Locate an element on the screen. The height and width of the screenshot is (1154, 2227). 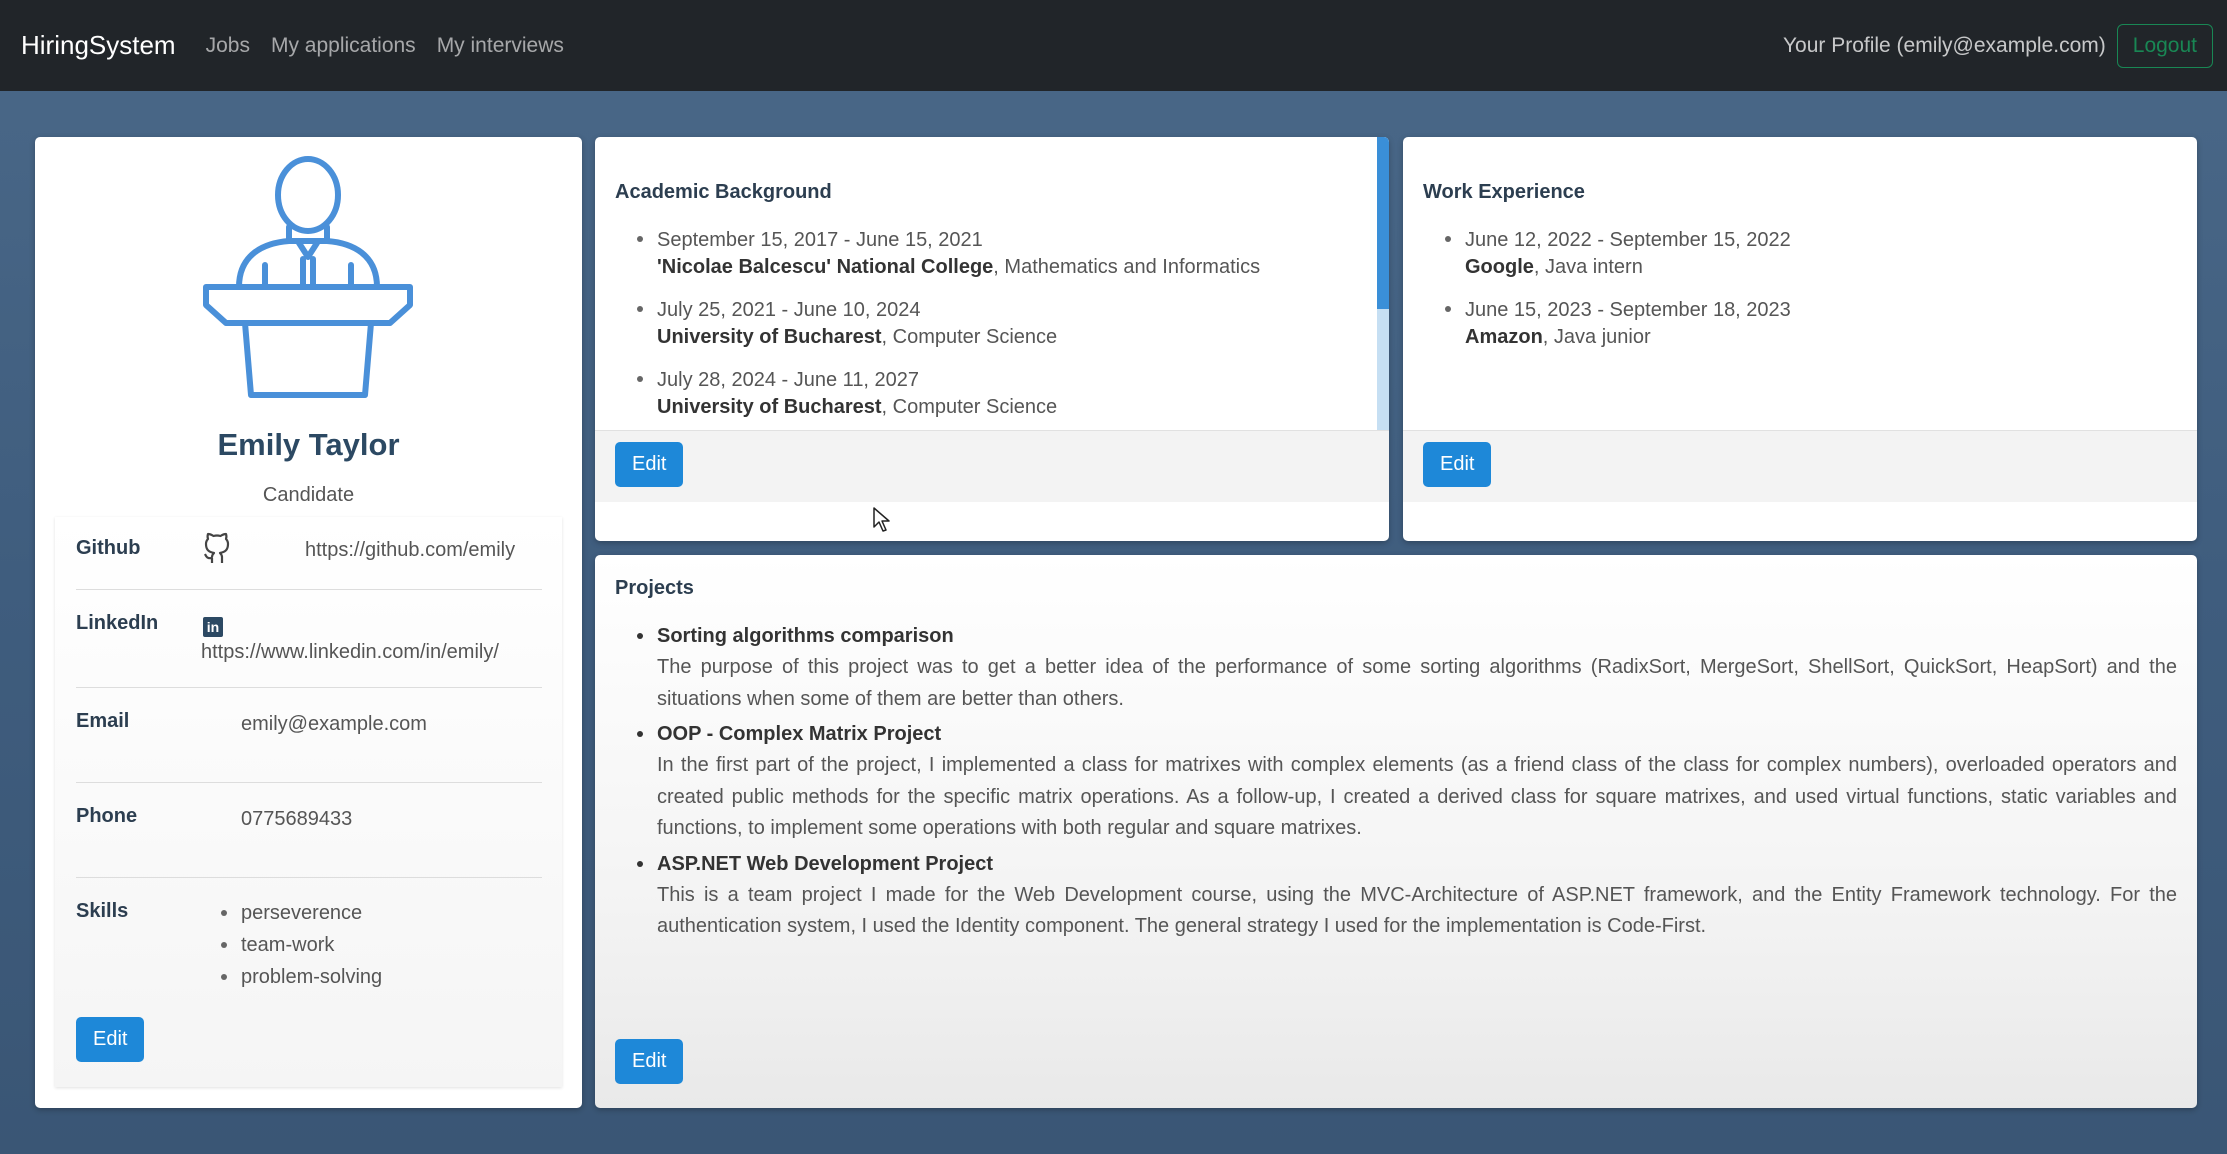
nav-right: Your Profile (emily@example.com) Logout is located at coordinates (2005, 45).